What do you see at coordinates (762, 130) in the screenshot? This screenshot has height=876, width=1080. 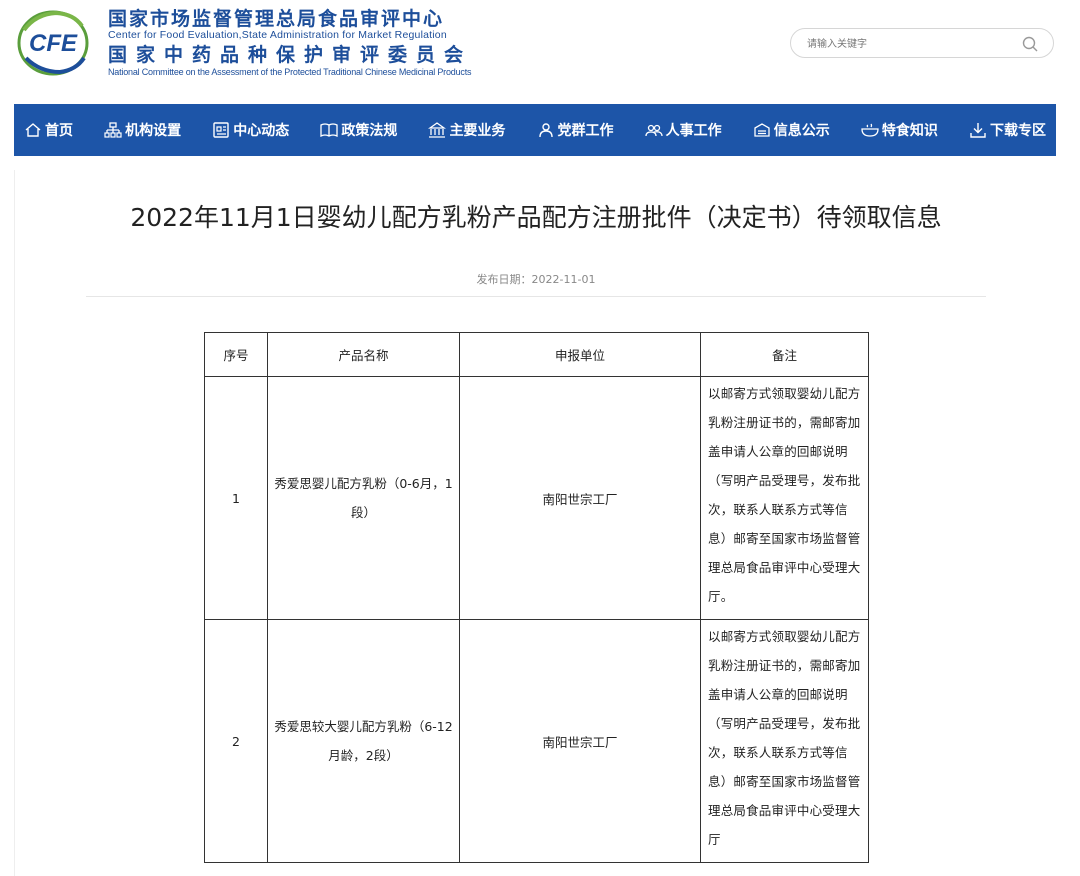 I see `notice-icon` at bounding box center [762, 130].